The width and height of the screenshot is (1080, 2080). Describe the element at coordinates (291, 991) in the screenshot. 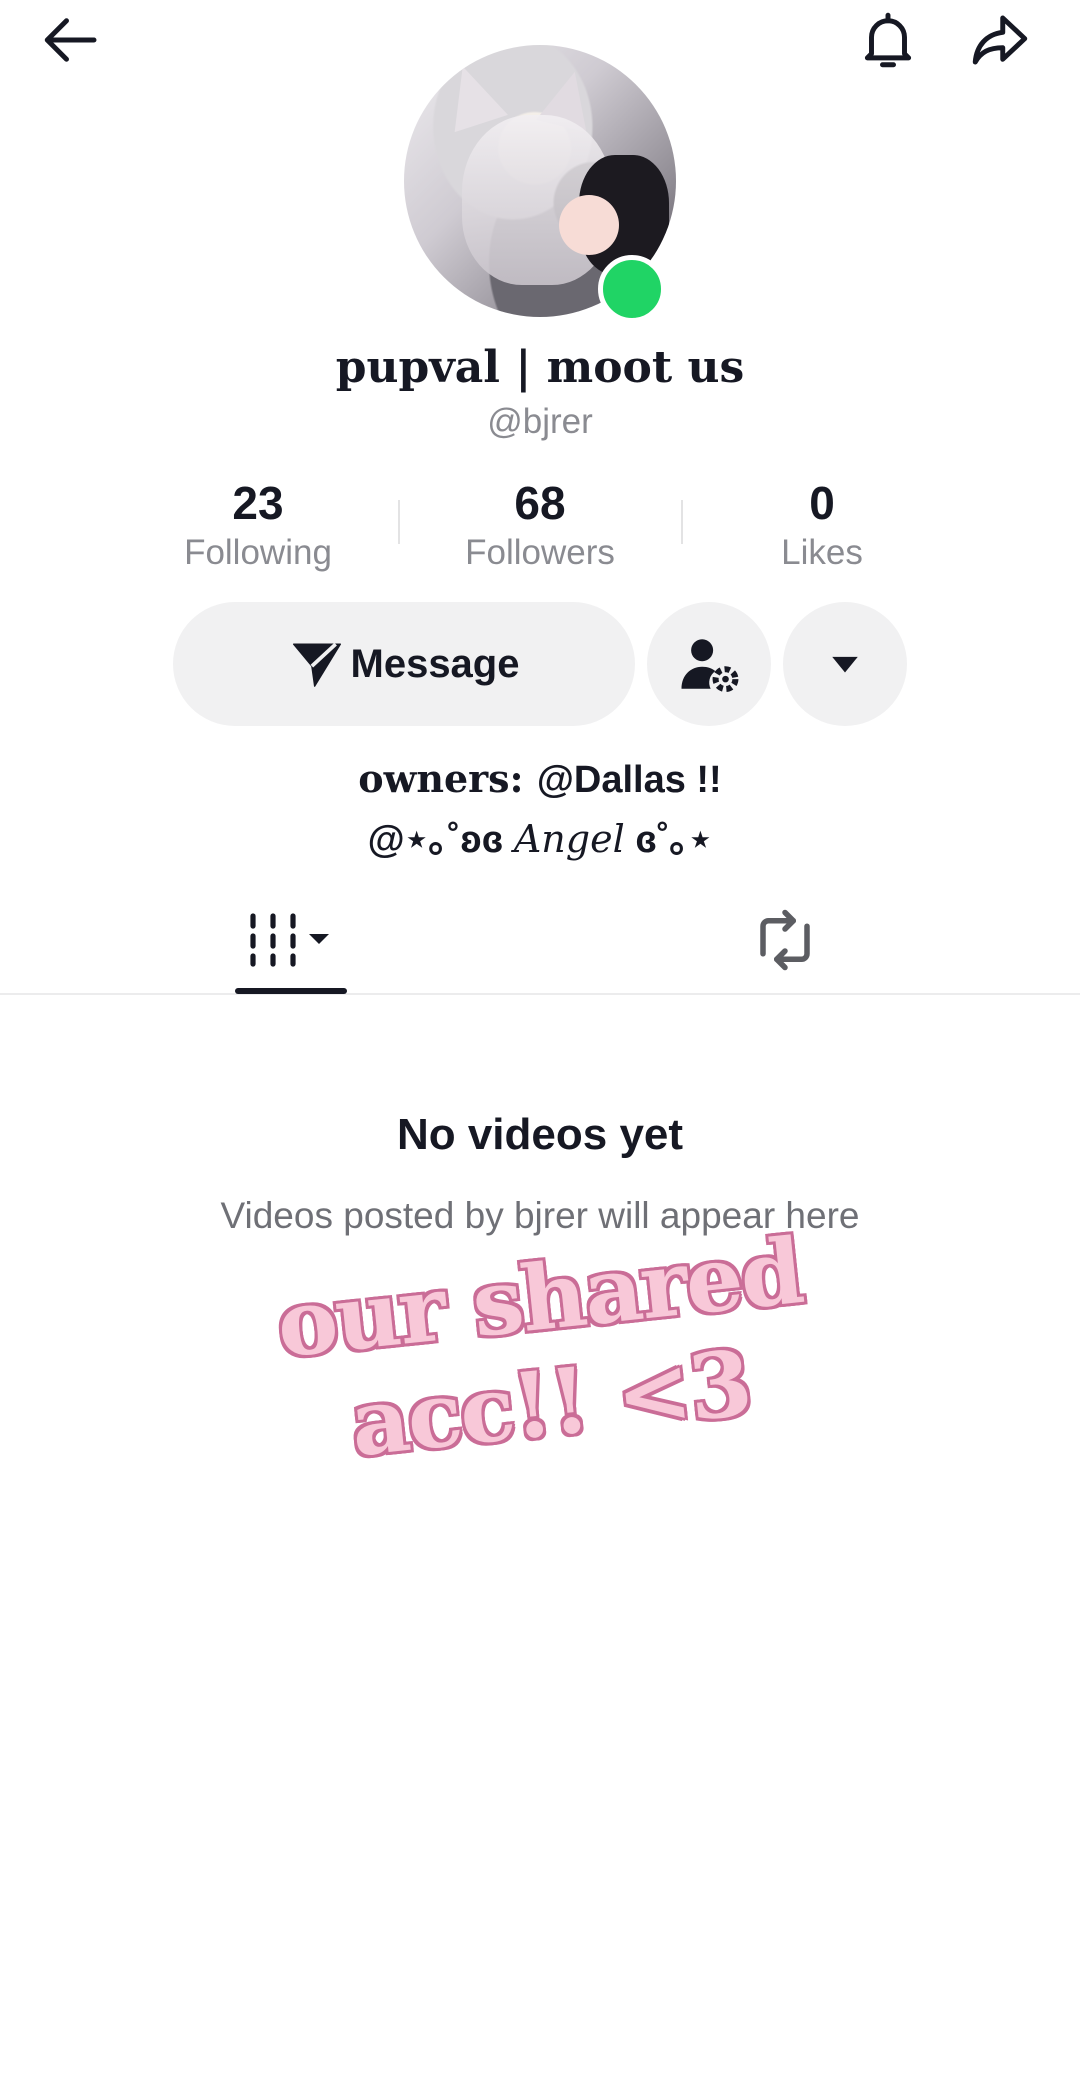

I see `active-tab-indicator` at that location.